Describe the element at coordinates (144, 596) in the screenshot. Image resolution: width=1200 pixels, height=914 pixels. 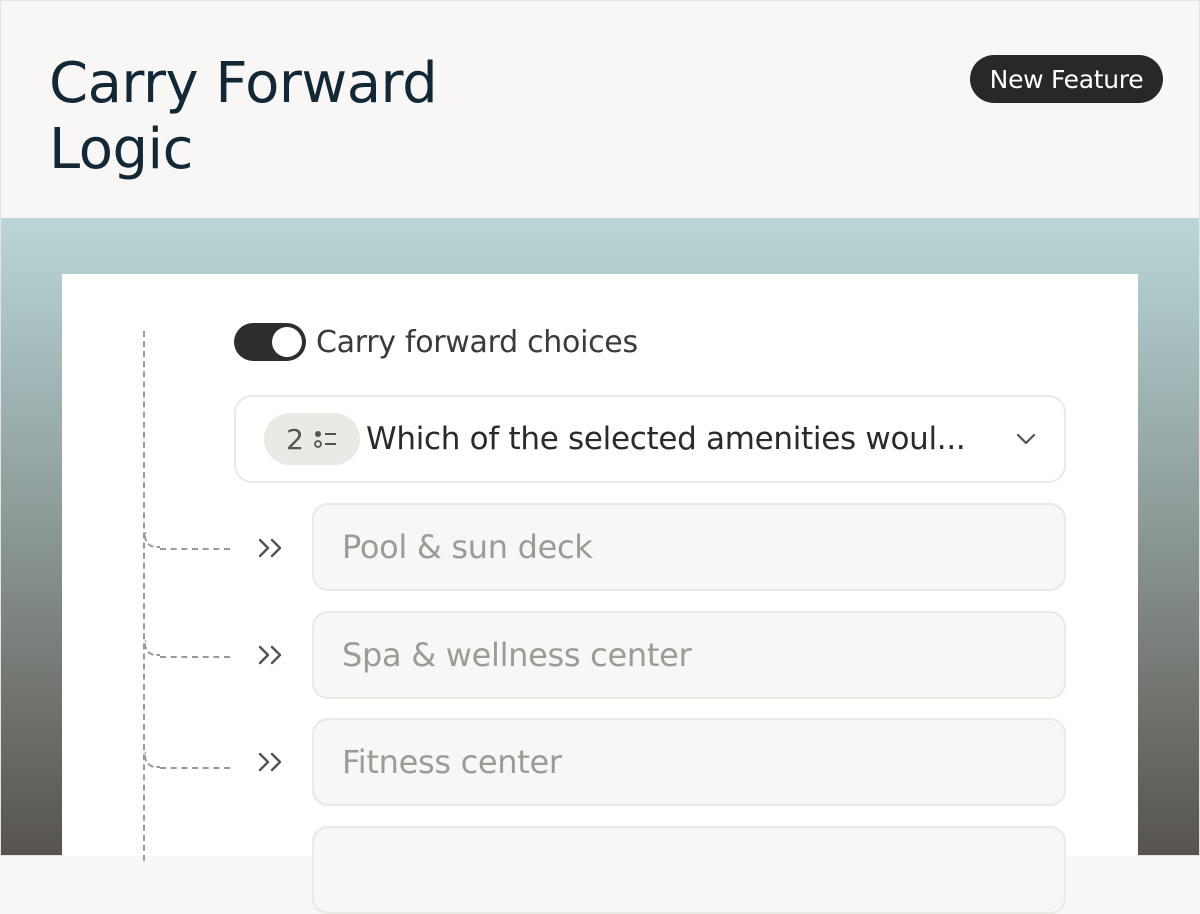
I see `connector-line` at that location.